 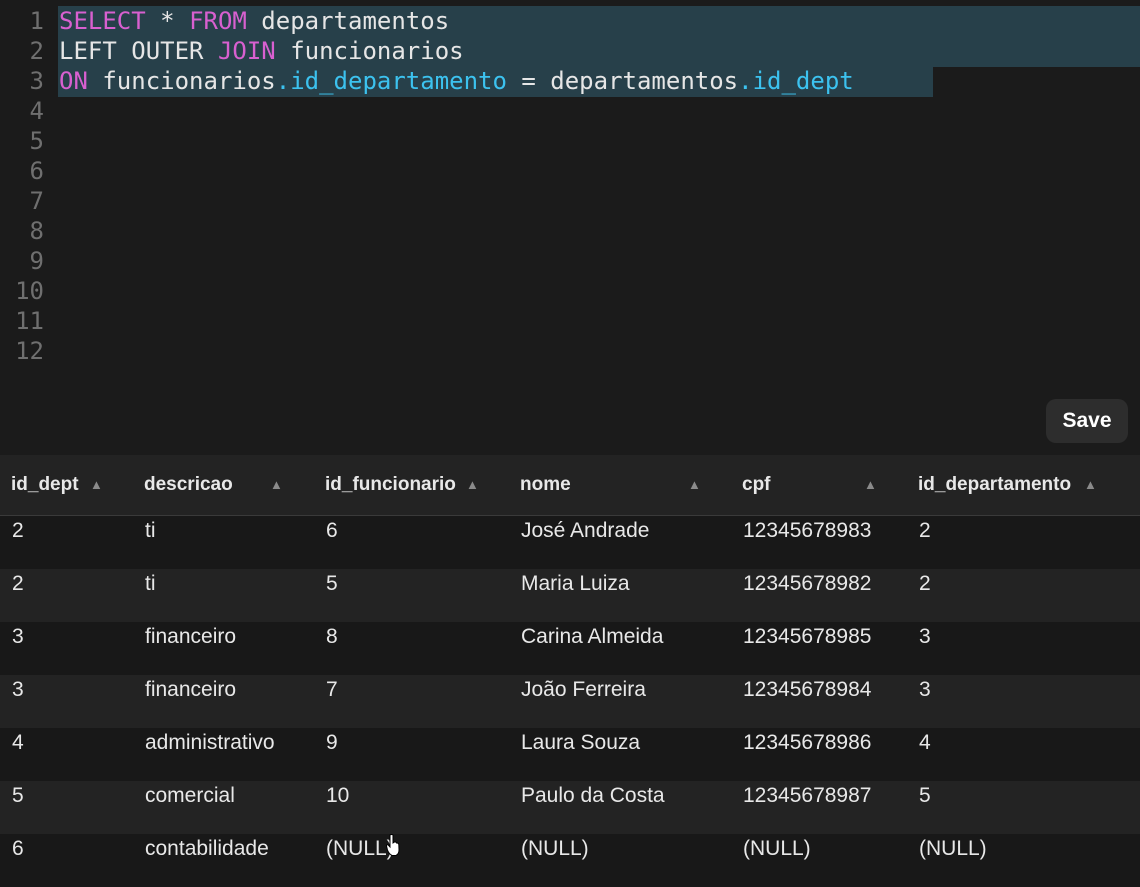 I want to click on cell-id-dept: 5, so click(x=18, y=795).